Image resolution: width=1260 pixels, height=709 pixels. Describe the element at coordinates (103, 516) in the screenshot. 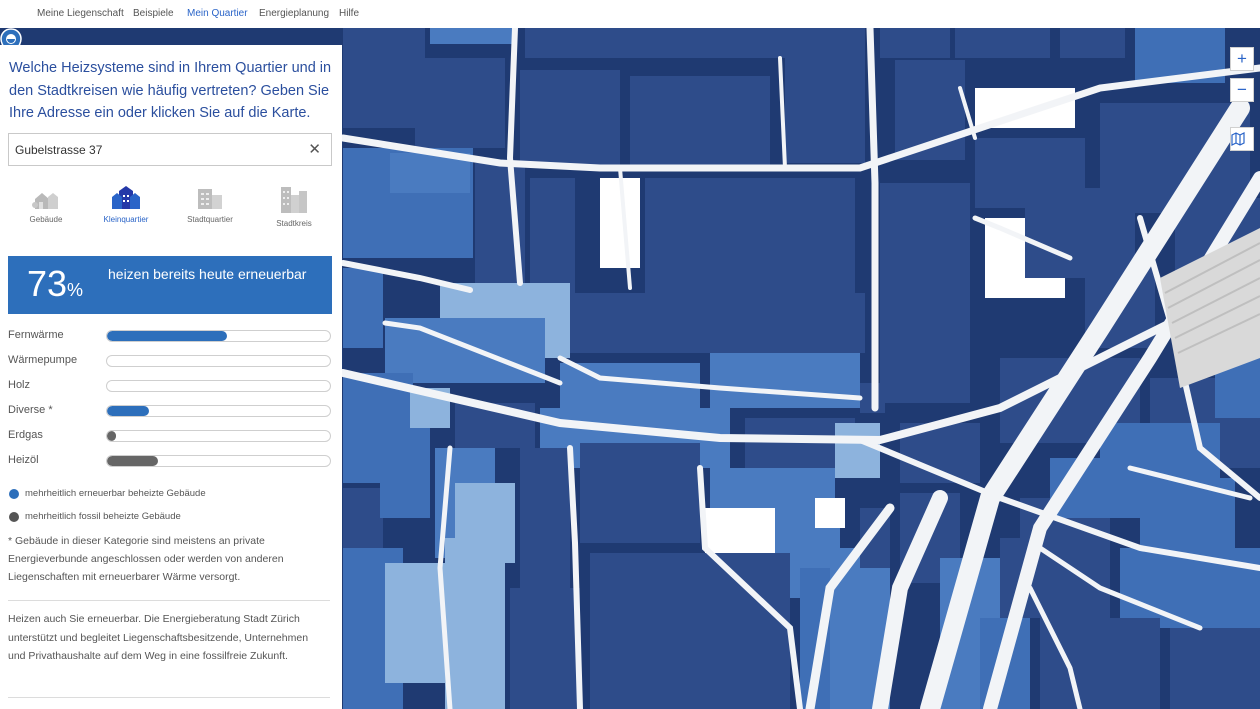

I see `legend-label: mehrheitlich fossil beheizte Gebäude` at that location.